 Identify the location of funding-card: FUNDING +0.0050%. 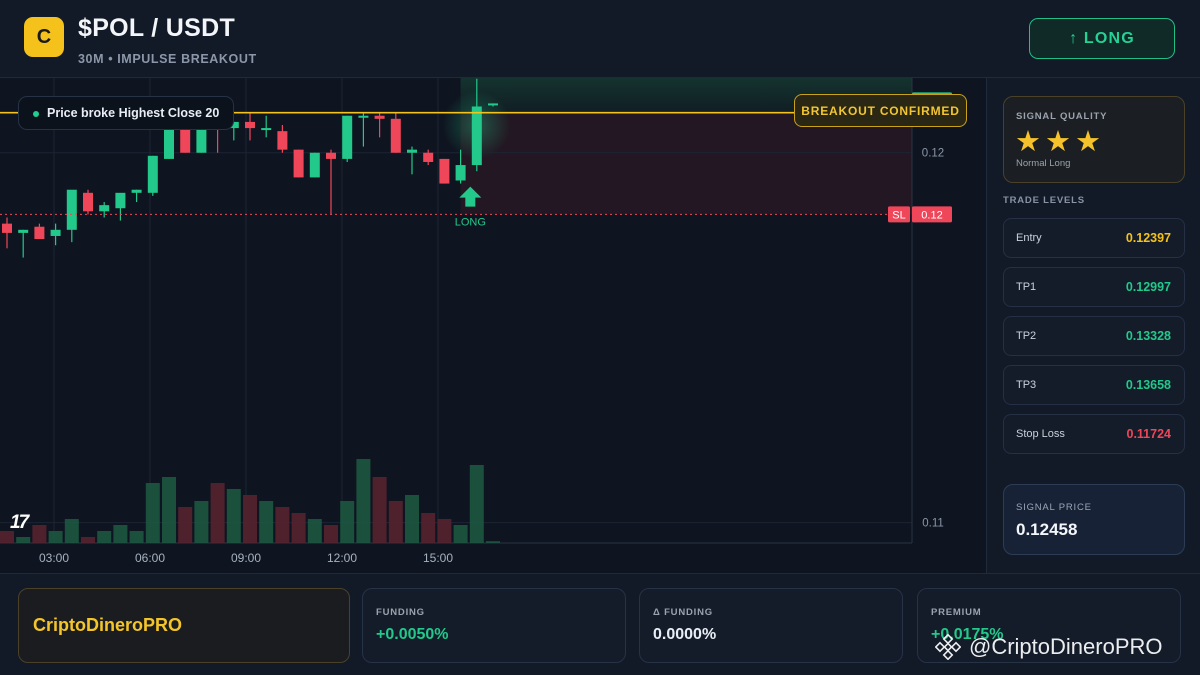
(494, 625).